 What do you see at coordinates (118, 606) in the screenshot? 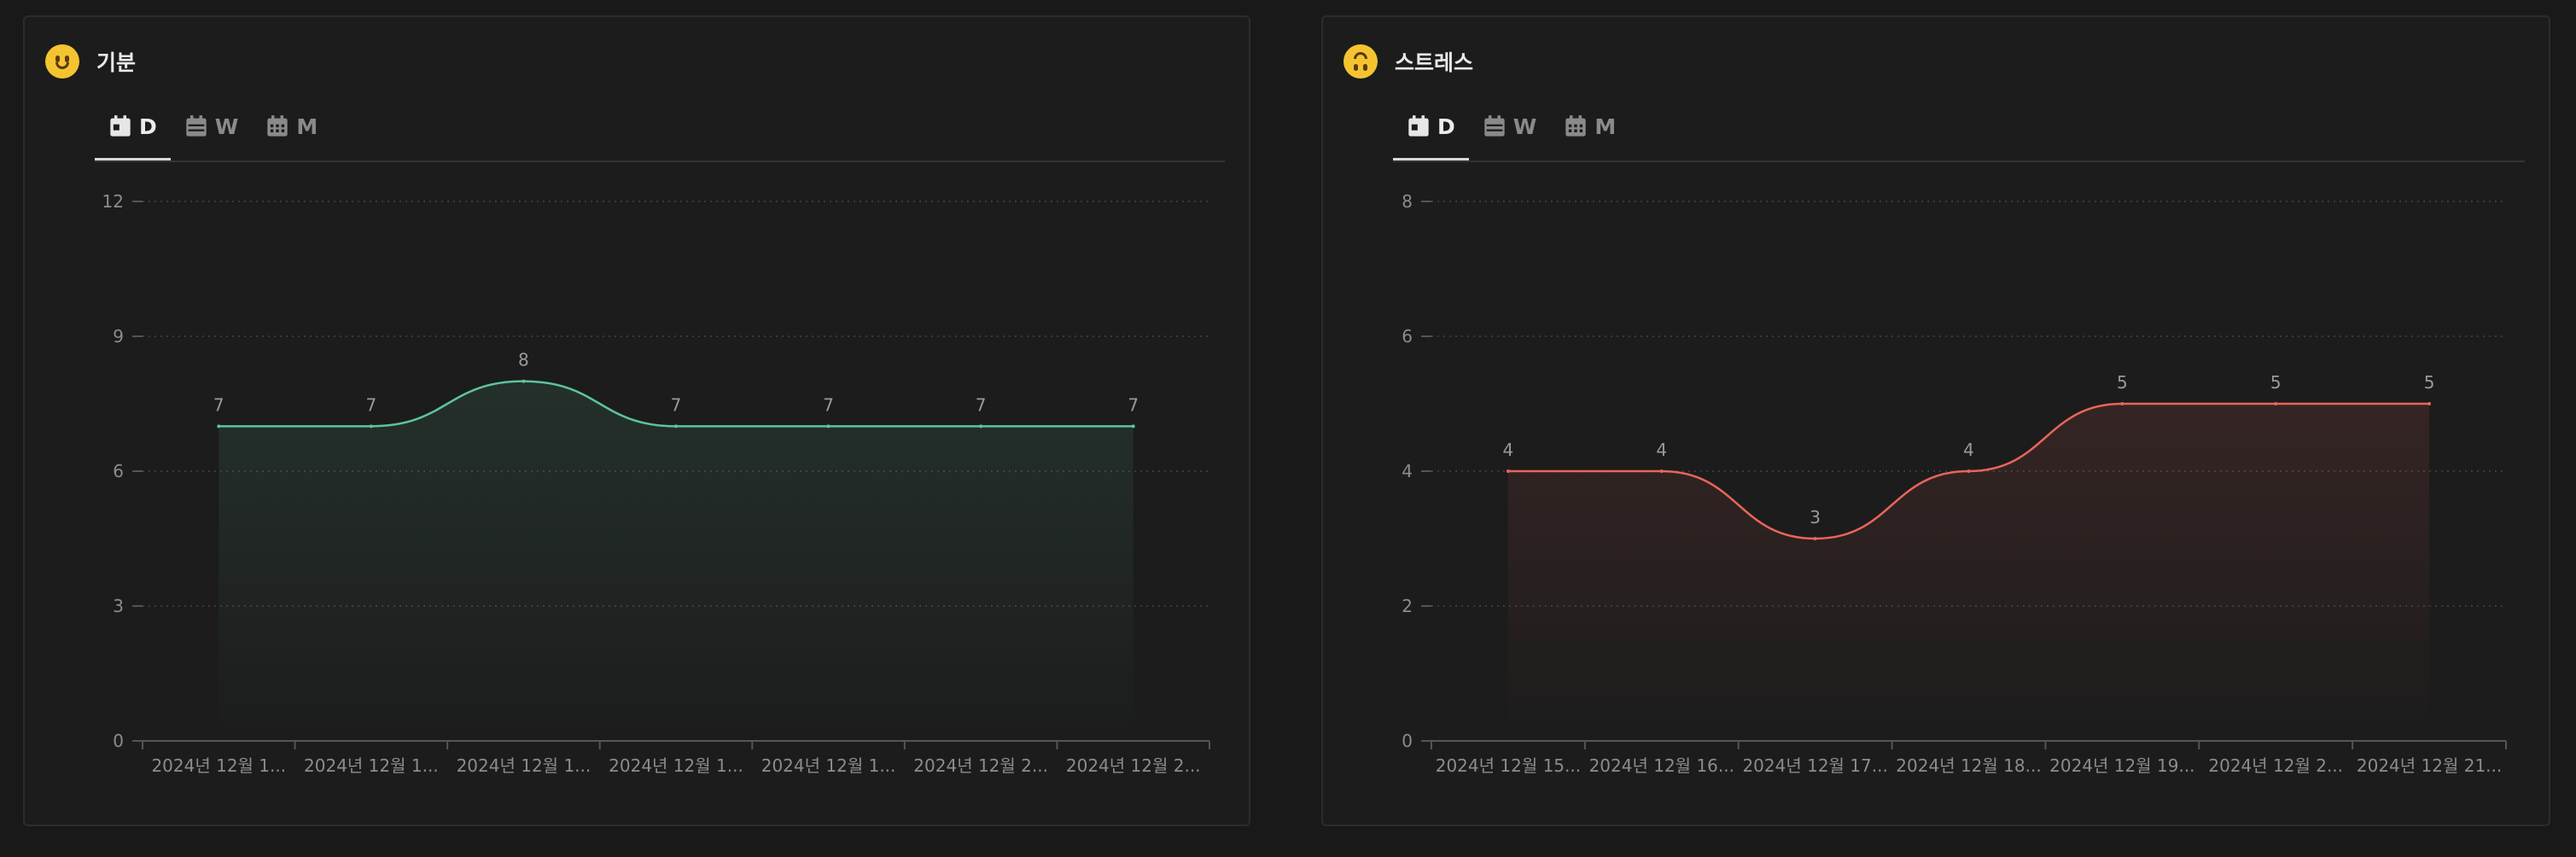
I see `y-tick-label: 3` at bounding box center [118, 606].